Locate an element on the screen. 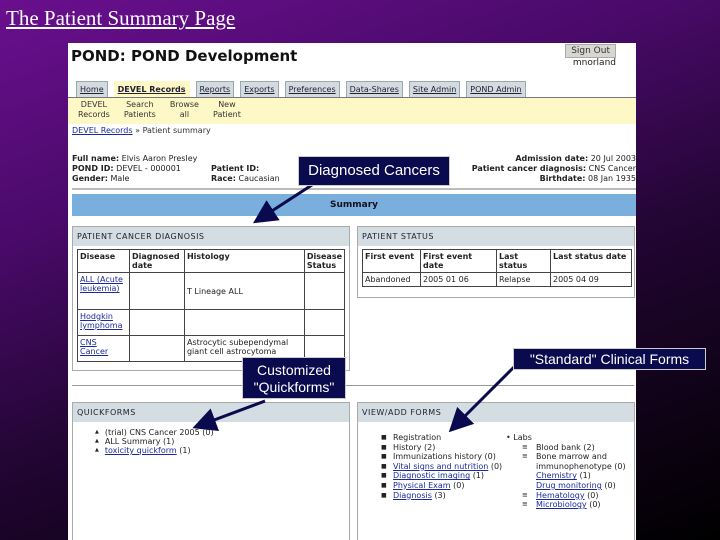 The width and height of the screenshot is (720, 540). form-link: Diagnostic imaging is located at coordinates (431, 475).